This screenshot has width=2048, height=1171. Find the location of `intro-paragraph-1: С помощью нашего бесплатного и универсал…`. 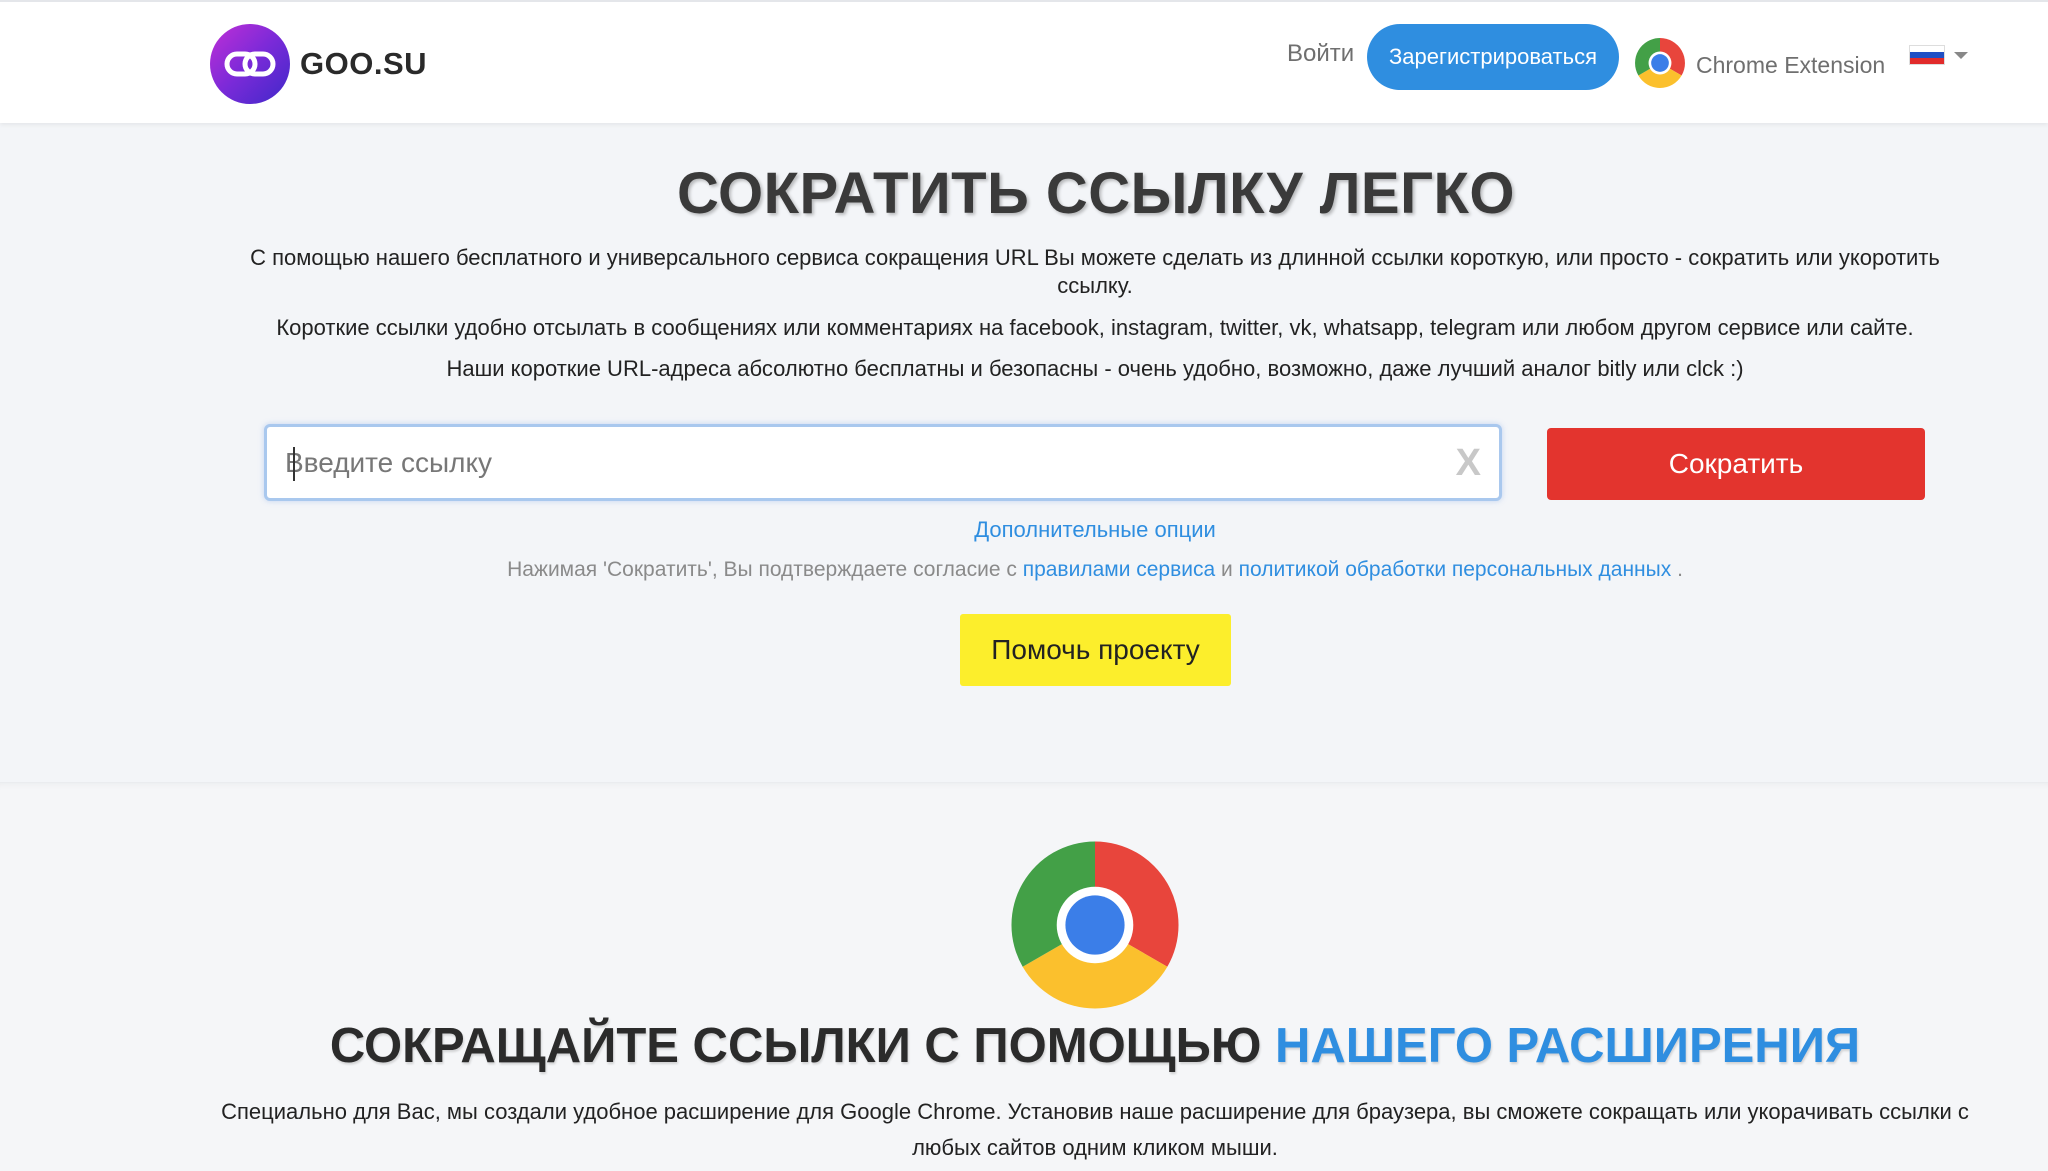

intro-paragraph-1: С помощью нашего бесплатного и универсал… is located at coordinates (1095, 271).